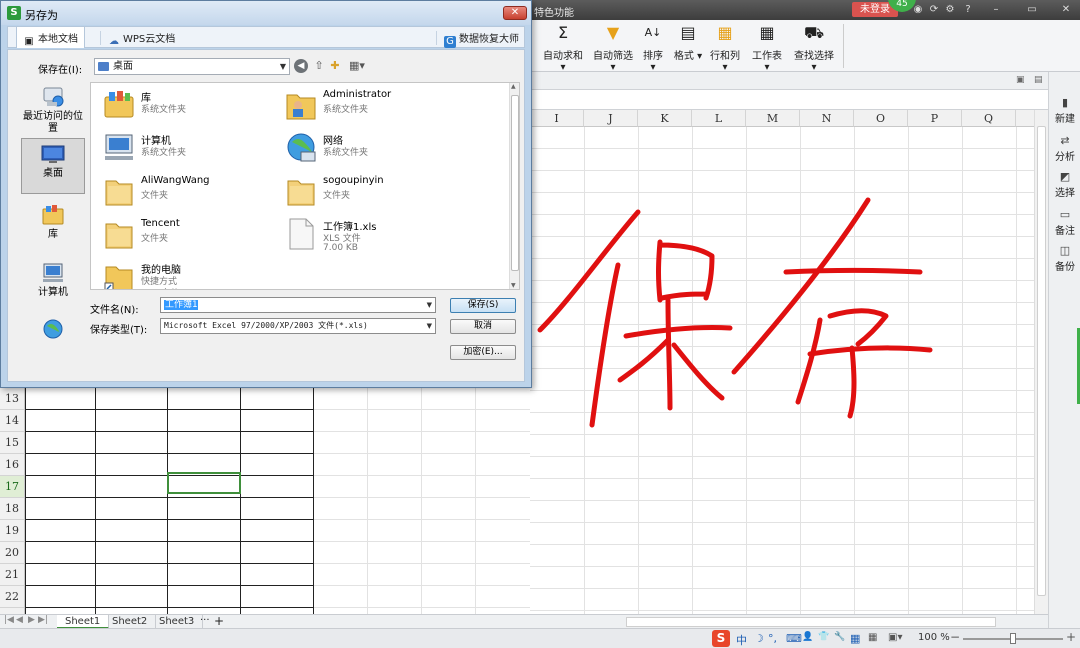 The width and height of the screenshot is (1080, 648). What do you see at coordinates (357, 66) in the screenshot?
I see `view-menu-icon: ▦▾` at bounding box center [357, 66].